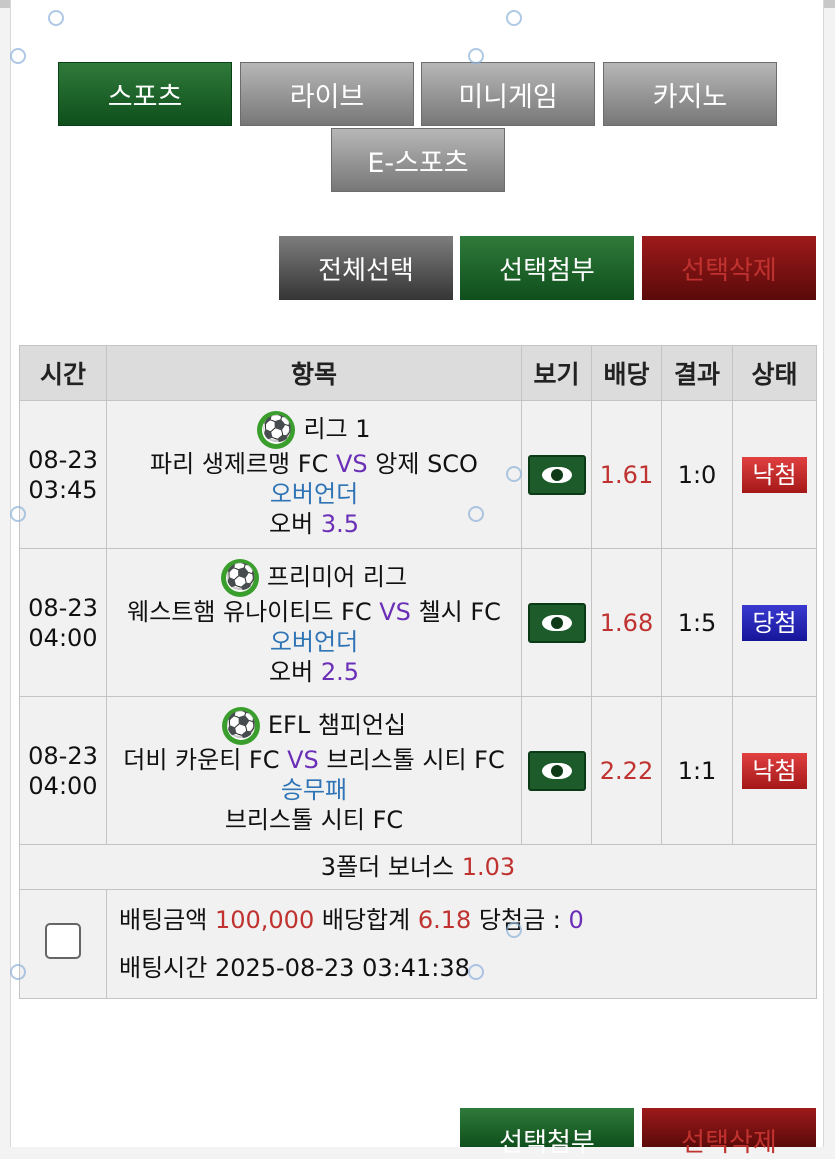 Image resolution: width=835 pixels, height=1159 pixels. I want to click on select-checkbox, so click(63, 940).